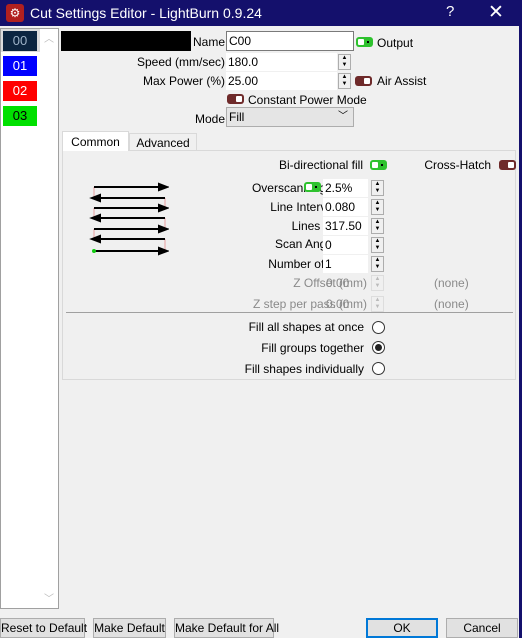  I want to click on cancel-button: Cancel, so click(482, 628).